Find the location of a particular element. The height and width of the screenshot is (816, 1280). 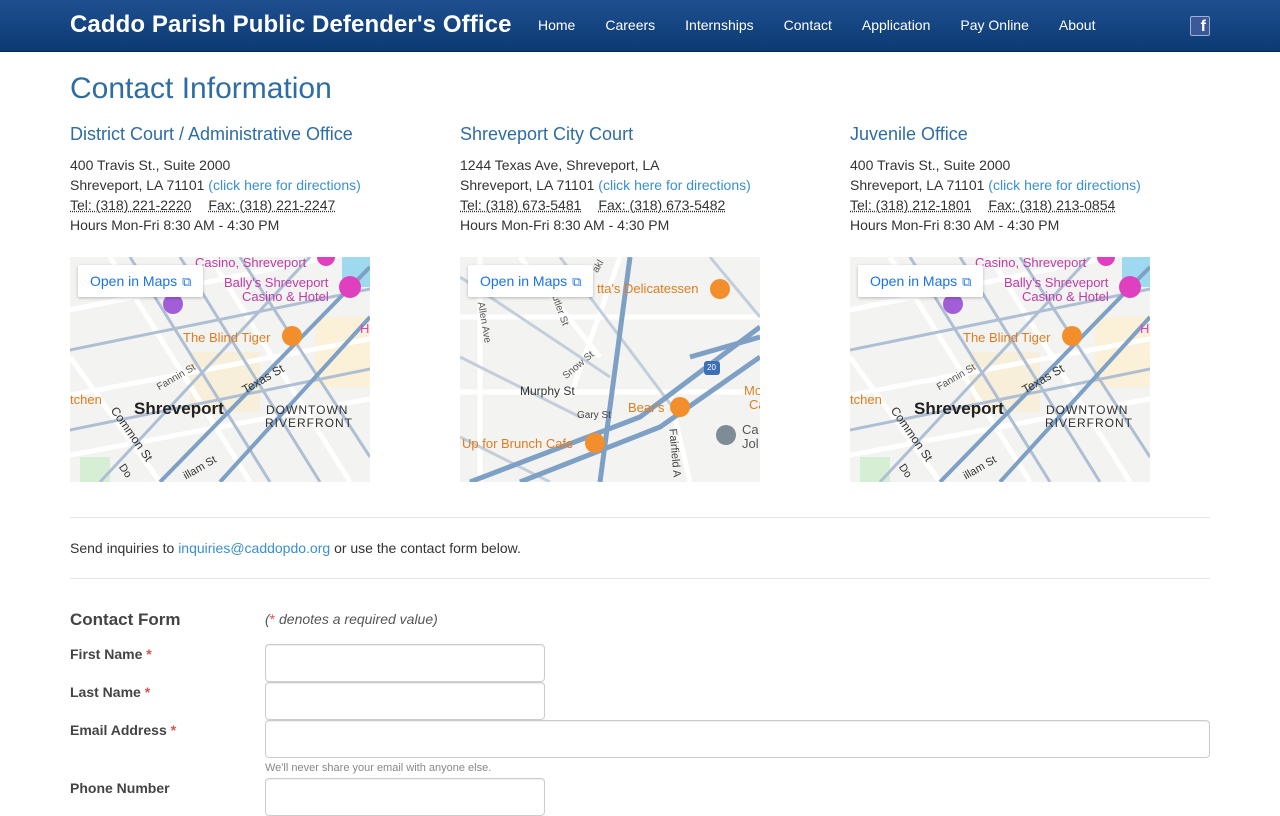

office-address-line1: 1244 Texas Ave, Shreveport, LA is located at coordinates (560, 165).